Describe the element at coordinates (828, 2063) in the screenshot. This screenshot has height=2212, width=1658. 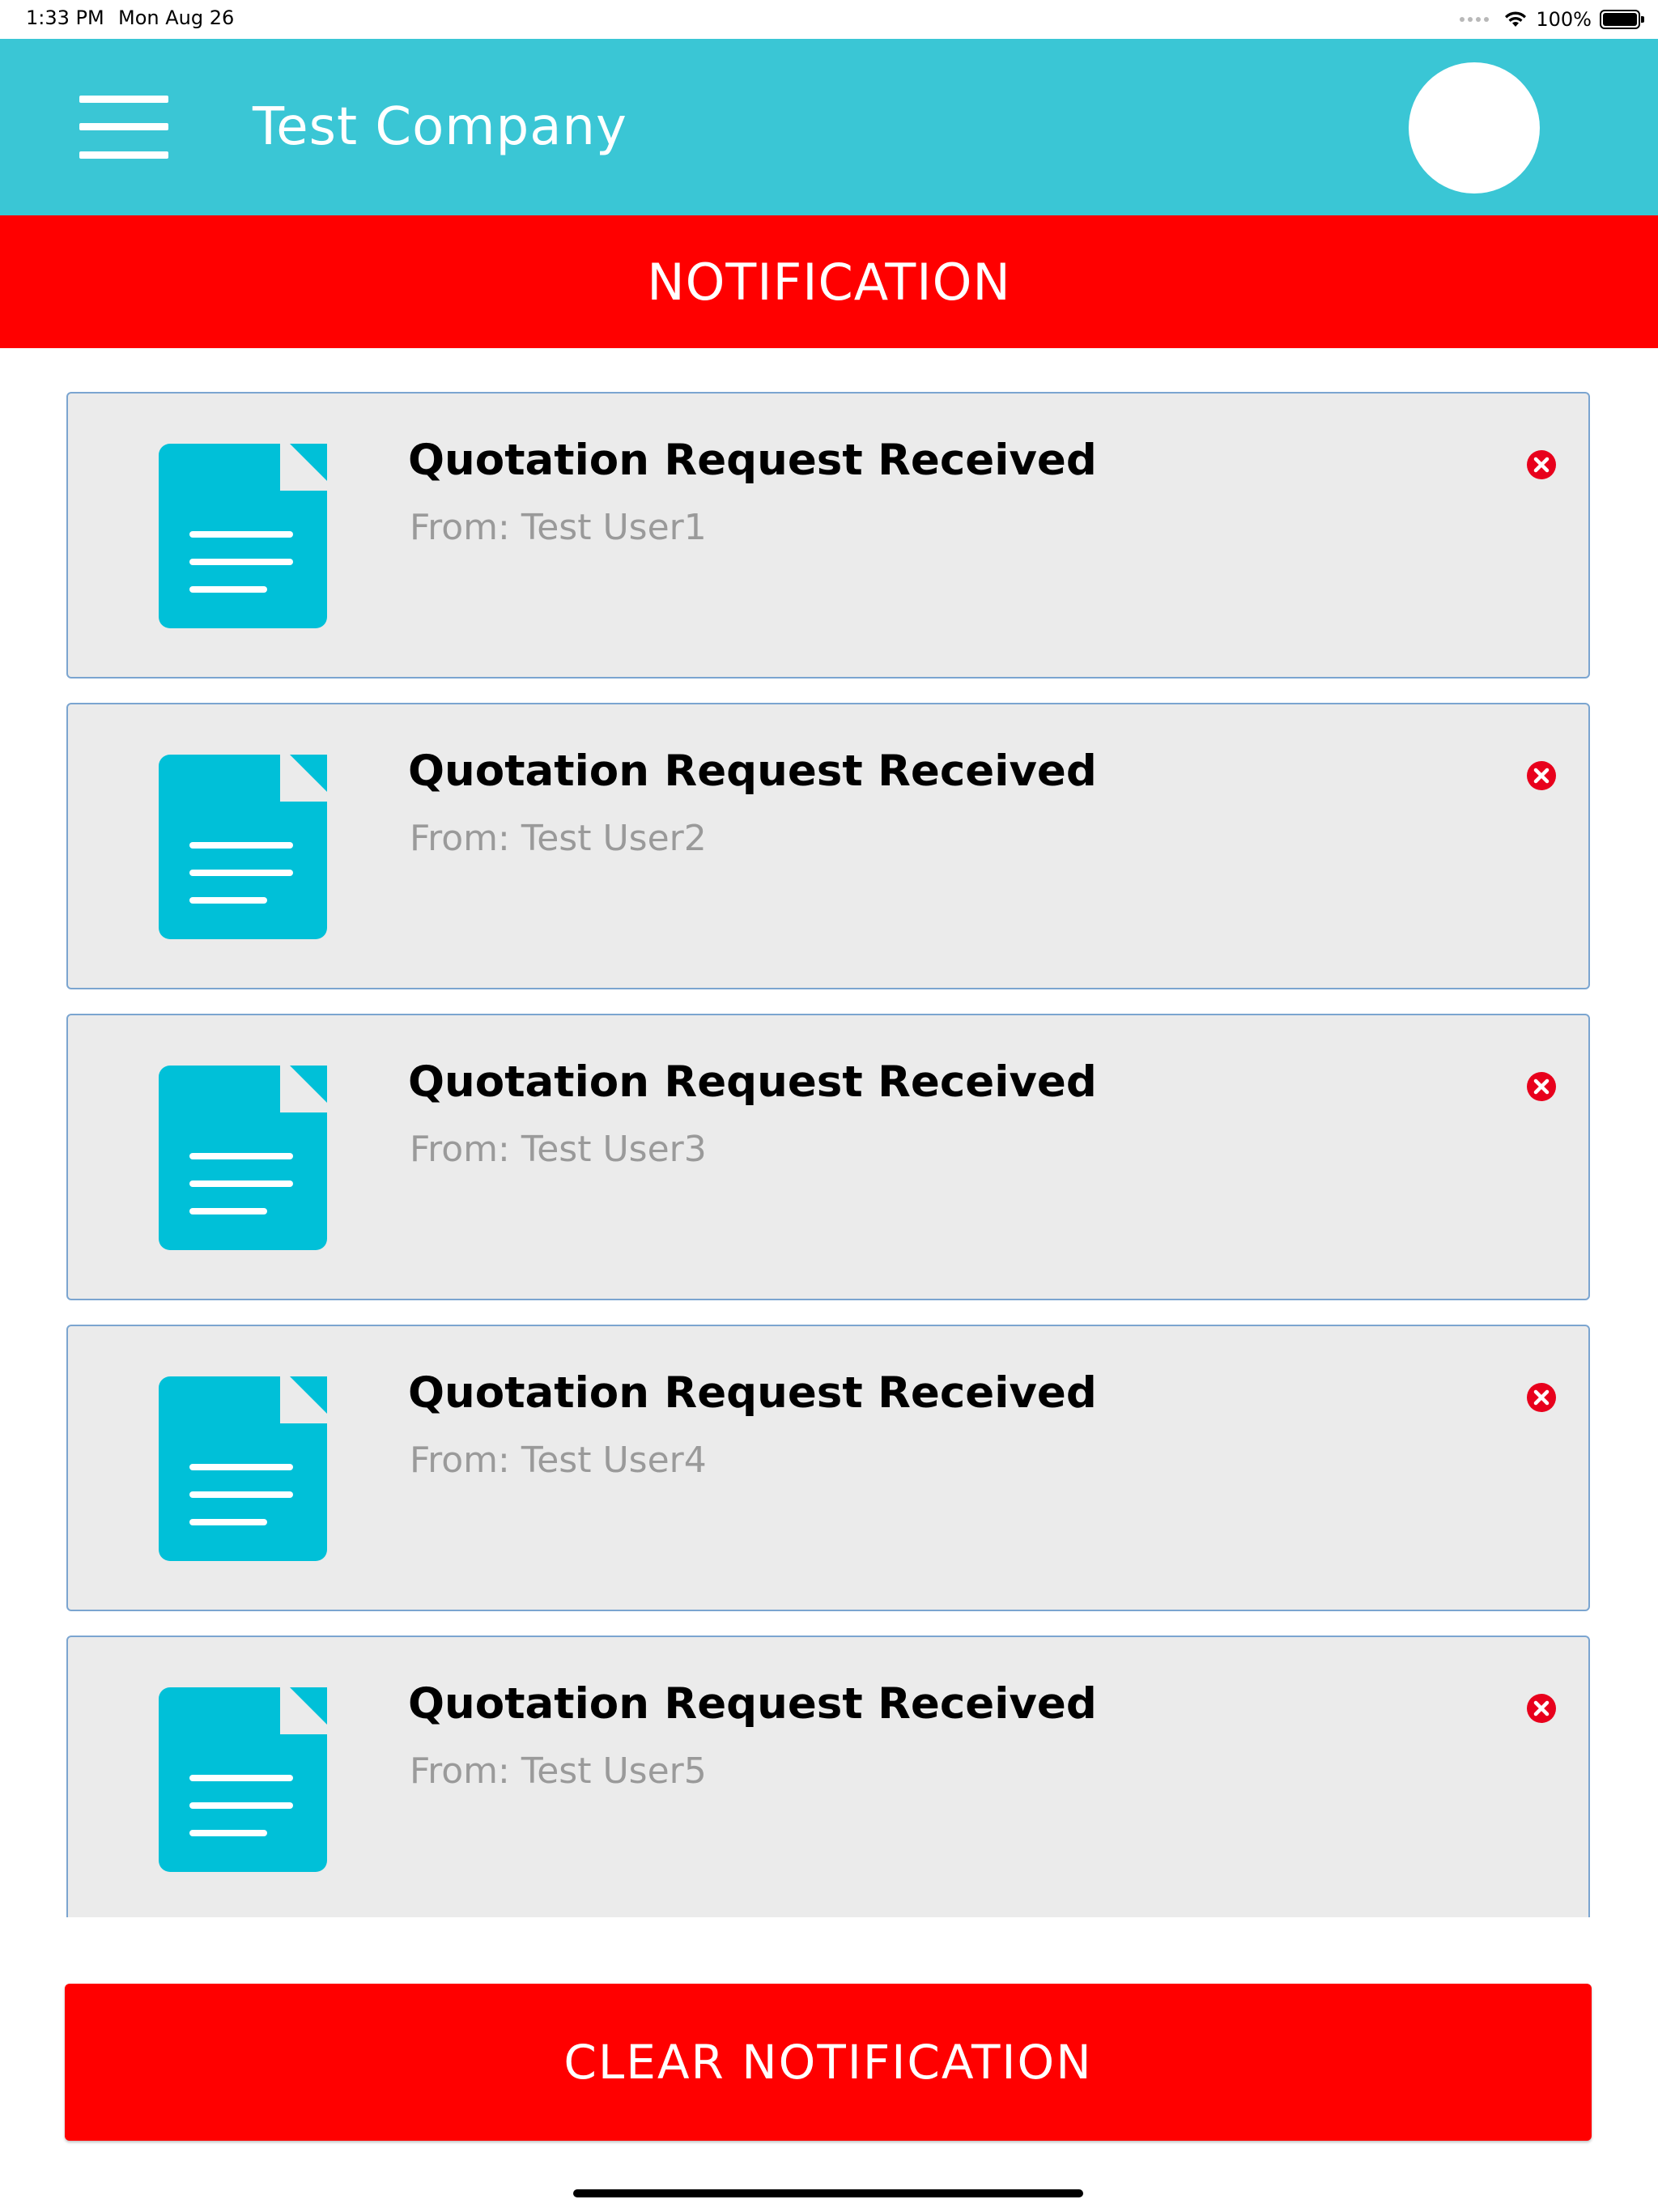
I see `clear-notification-button: CLEAR NOTIFICATION` at that location.